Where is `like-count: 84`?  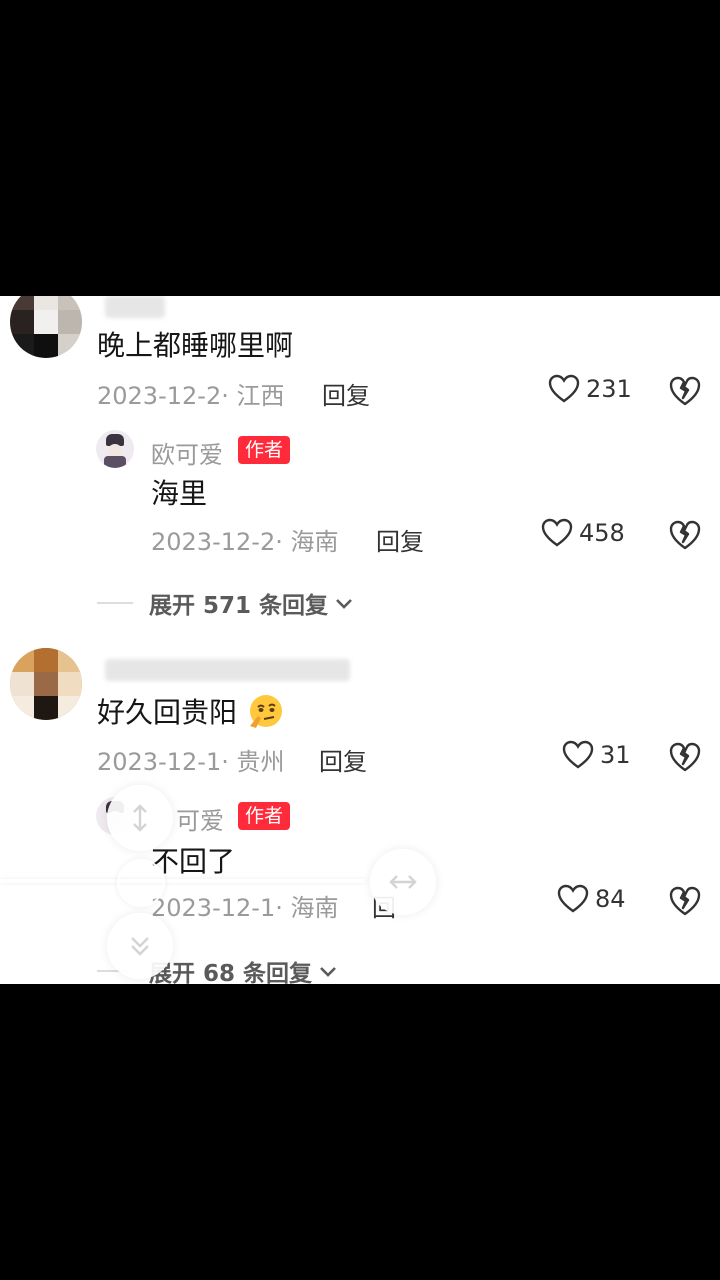
like-count: 84 is located at coordinates (610, 899).